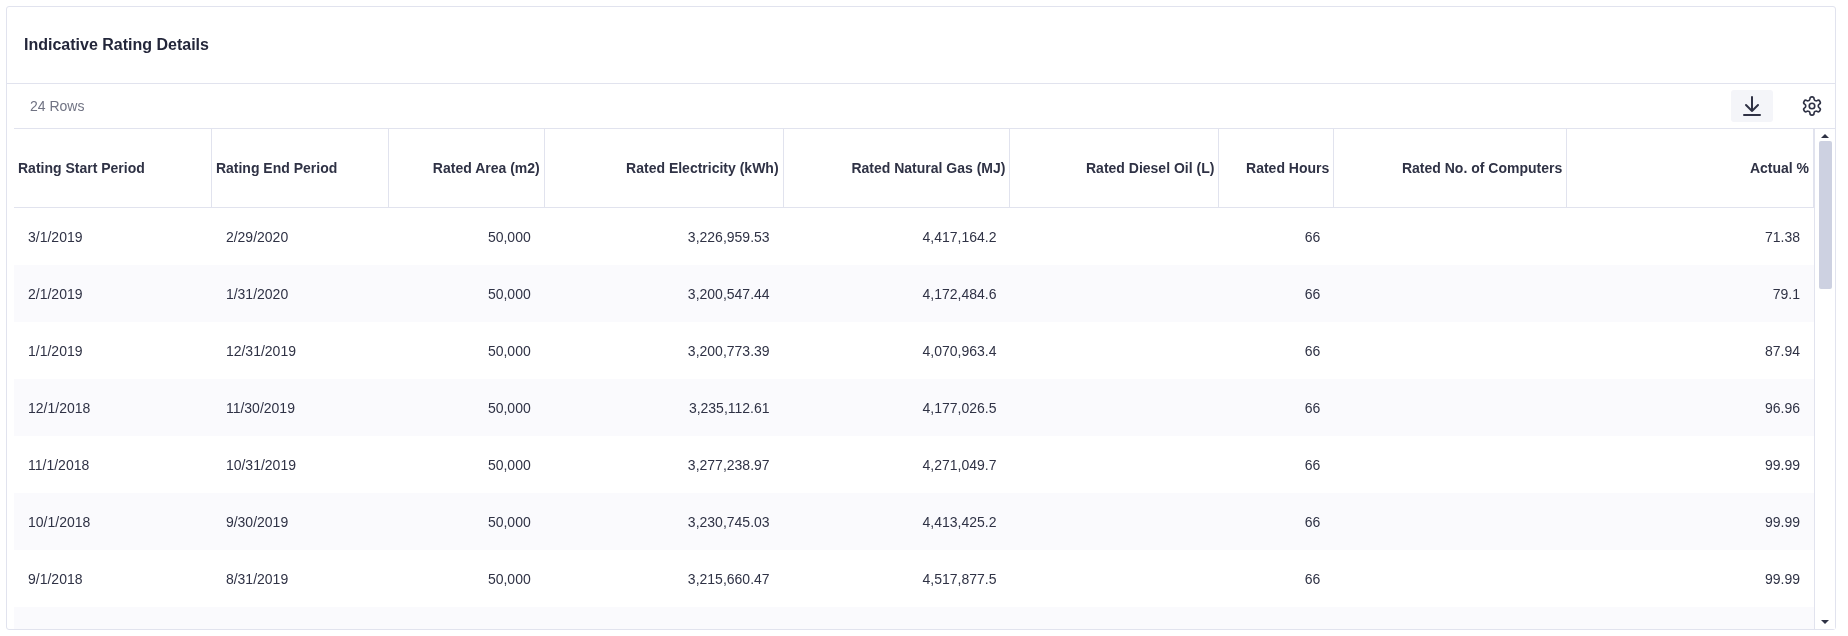 Image resolution: width=1848 pixels, height=636 pixels. What do you see at coordinates (260, 407) in the screenshot?
I see `table-cell: 11/30/2019` at bounding box center [260, 407].